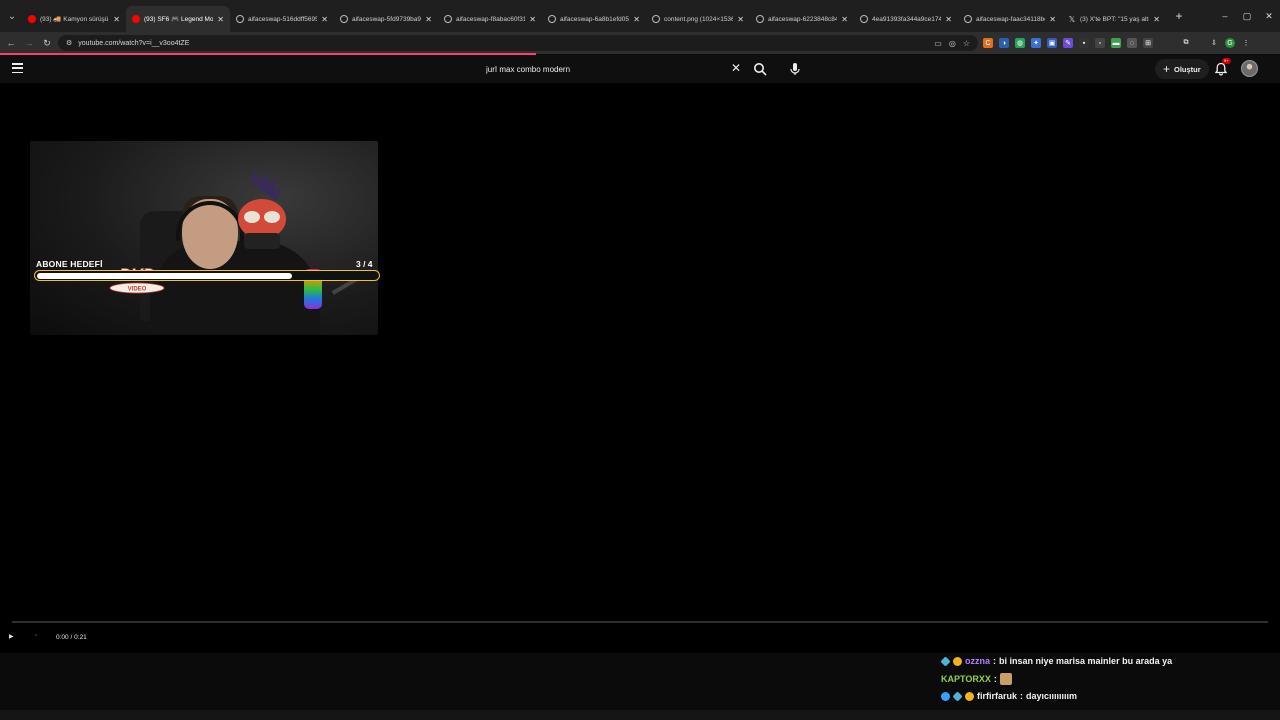  I want to click on extensions-row: C ◑ ◍ ✦ ▣ ✎ ▪ ▫ ▬ ◌ ⊞ ⧉ ⇩ G ⋮, so click(1117, 43).